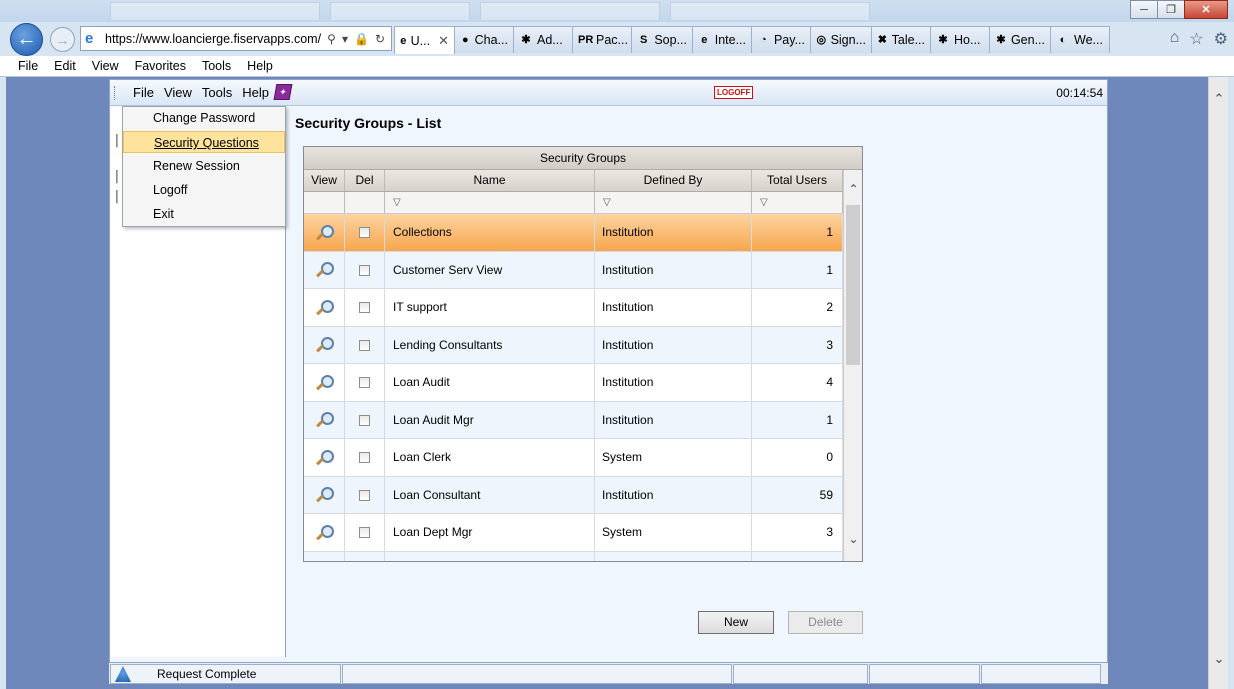 This screenshot has height=689, width=1234. What do you see at coordinates (853, 539) in the screenshot?
I see `grid-scroll-down-icon: ⌄` at bounding box center [853, 539].